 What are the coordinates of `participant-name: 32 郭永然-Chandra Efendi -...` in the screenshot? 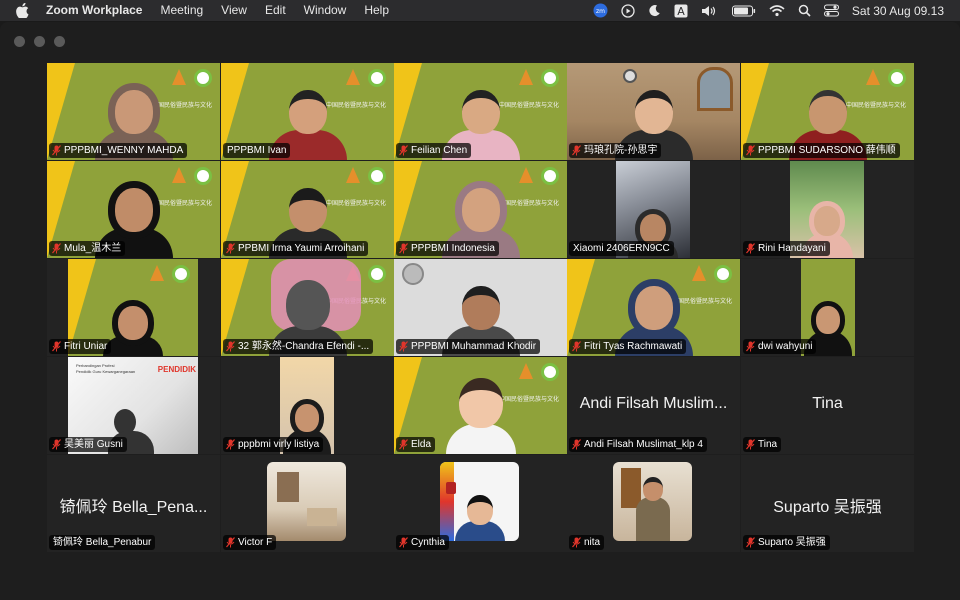 It's located at (298, 346).